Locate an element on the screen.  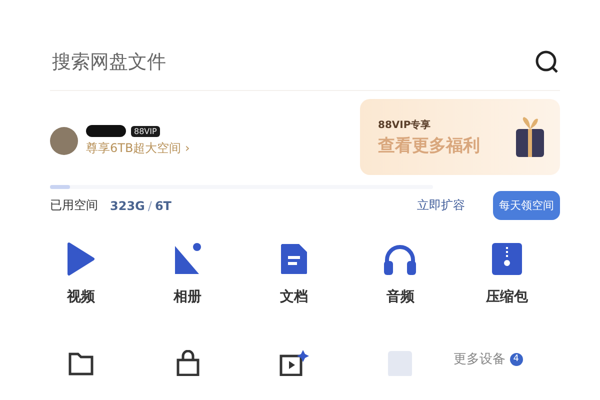
category-label: 视频 is located at coordinates (81, 297).